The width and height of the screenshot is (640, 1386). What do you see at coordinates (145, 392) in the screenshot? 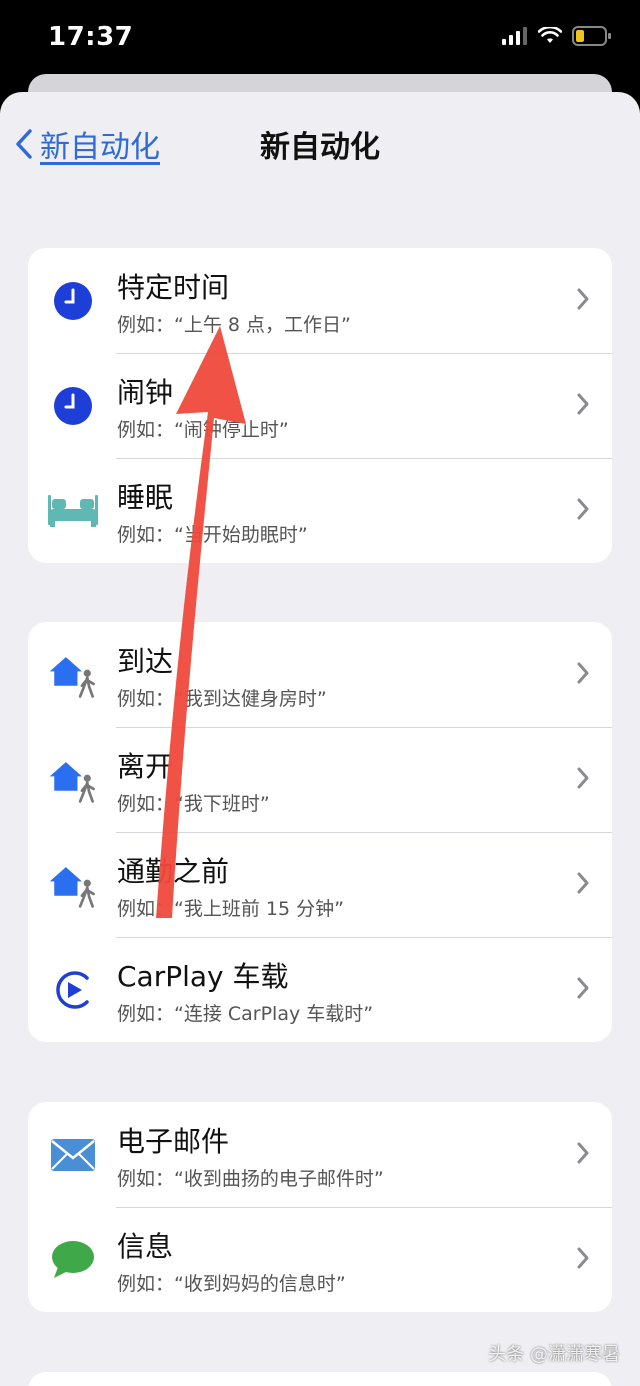
I see `row-title: 闹钟` at bounding box center [145, 392].